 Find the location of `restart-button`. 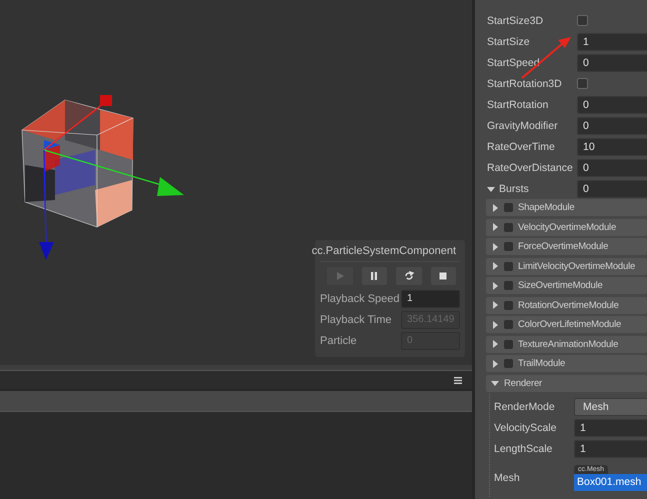

restart-button is located at coordinates (409, 276).